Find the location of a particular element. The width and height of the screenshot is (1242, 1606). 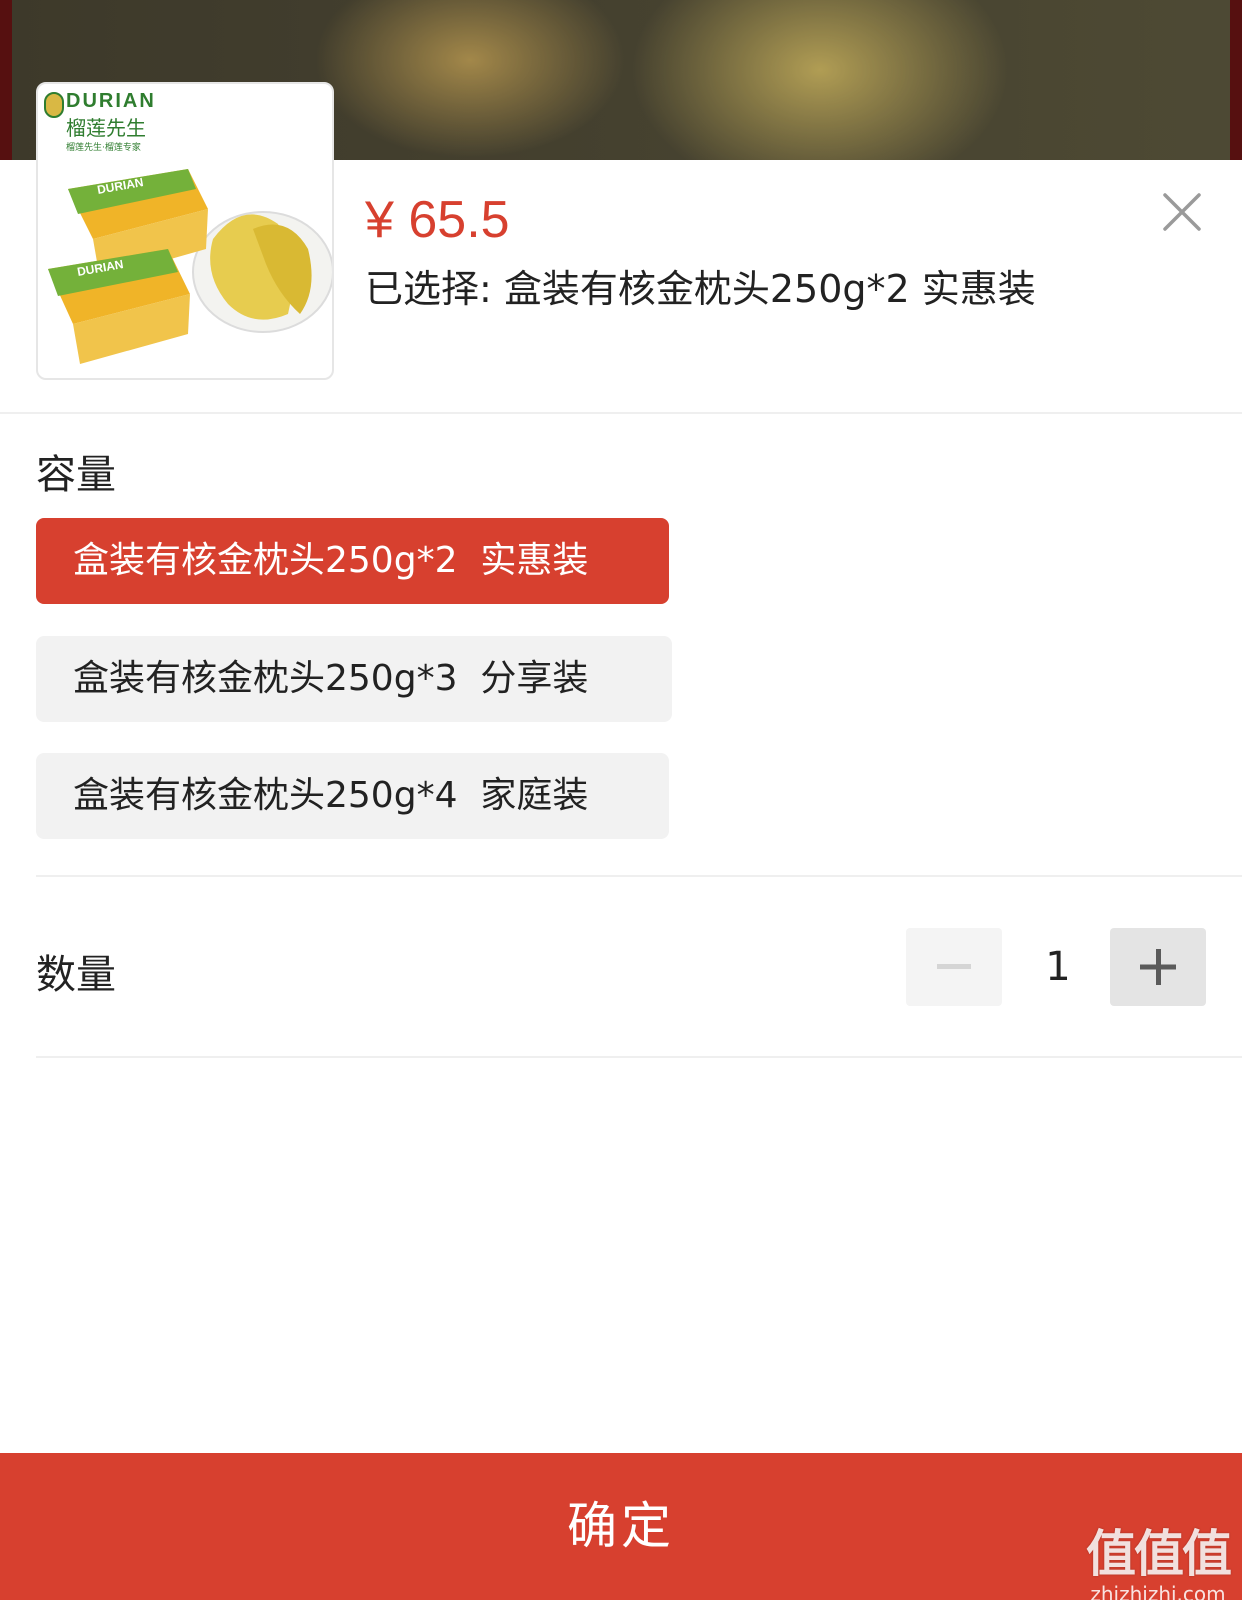

quantity-decrement-button is located at coordinates (954, 967).